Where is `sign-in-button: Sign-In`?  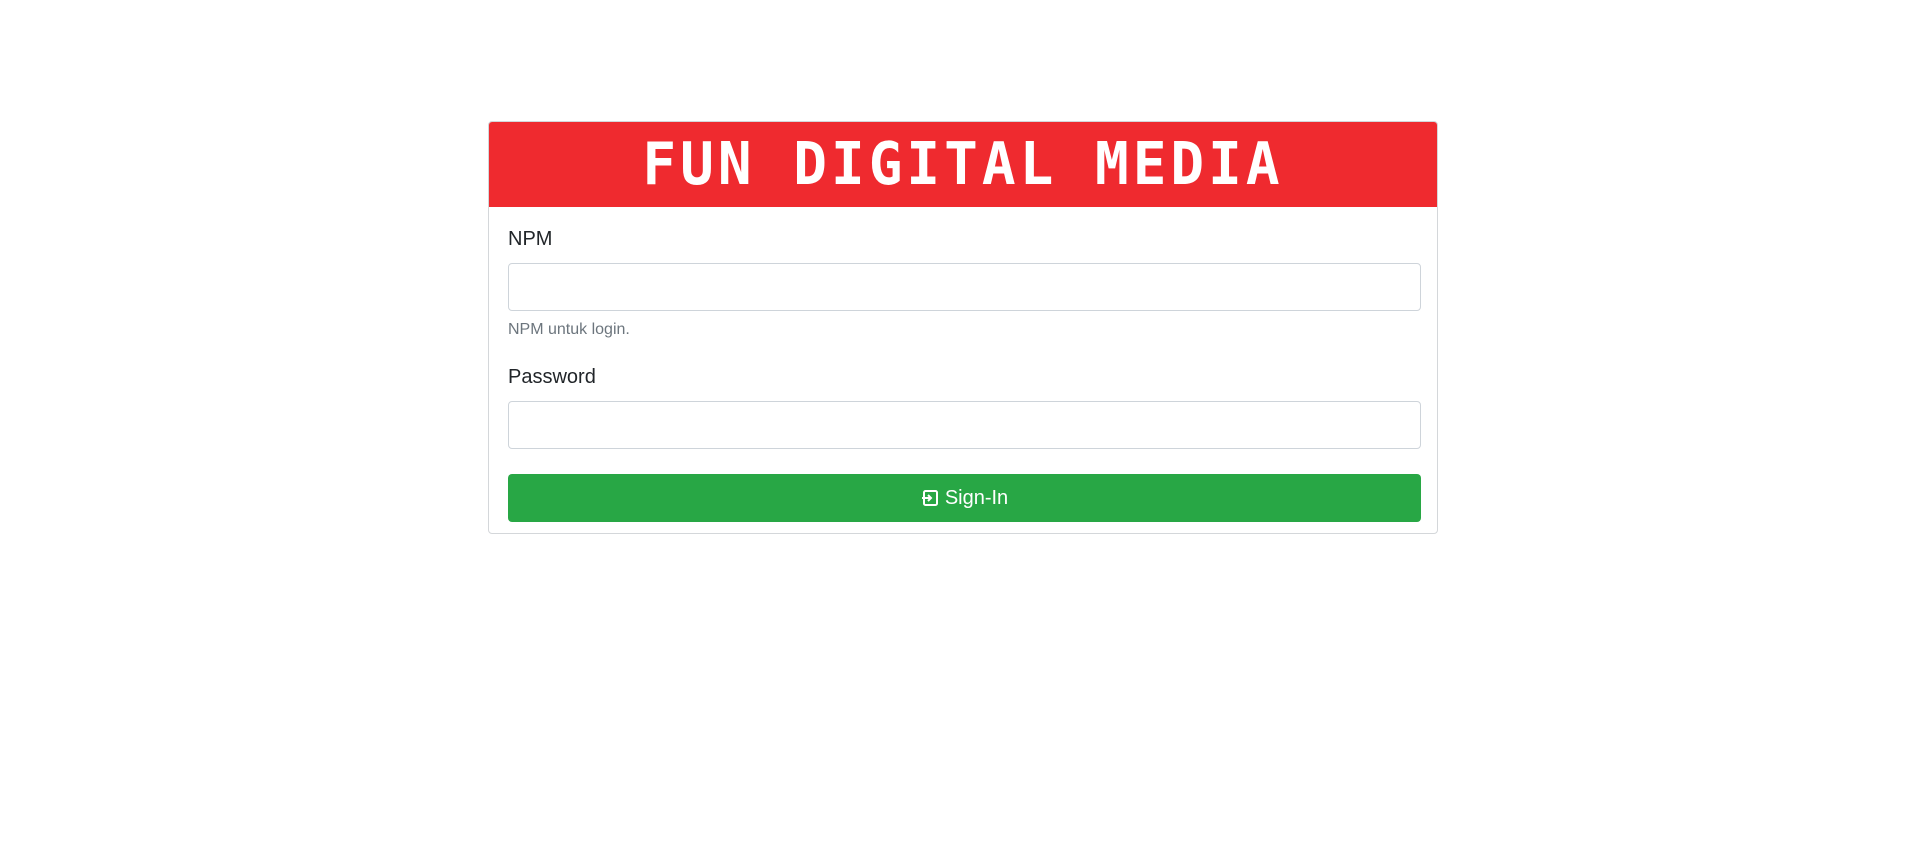
sign-in-button: Sign-In is located at coordinates (964, 498).